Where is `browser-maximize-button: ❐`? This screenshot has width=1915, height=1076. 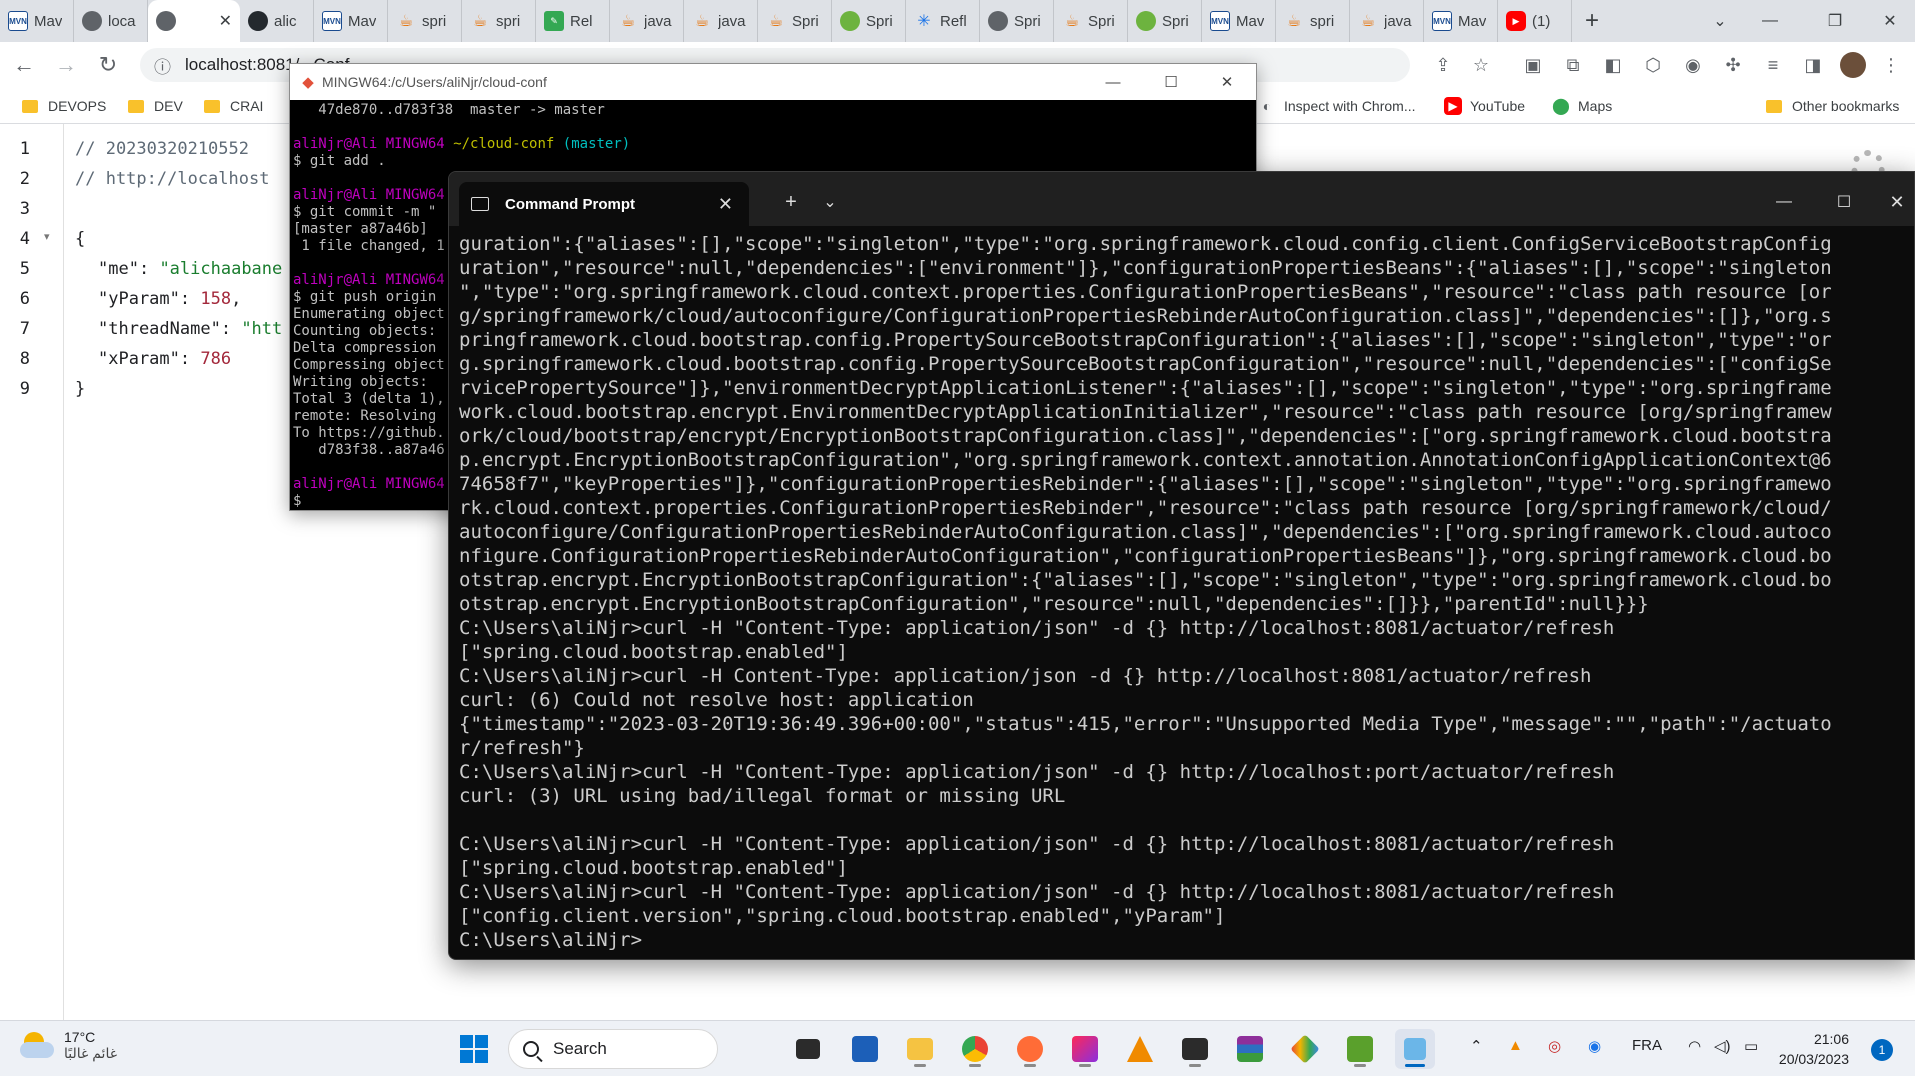 browser-maximize-button: ❐ is located at coordinates (1835, 21).